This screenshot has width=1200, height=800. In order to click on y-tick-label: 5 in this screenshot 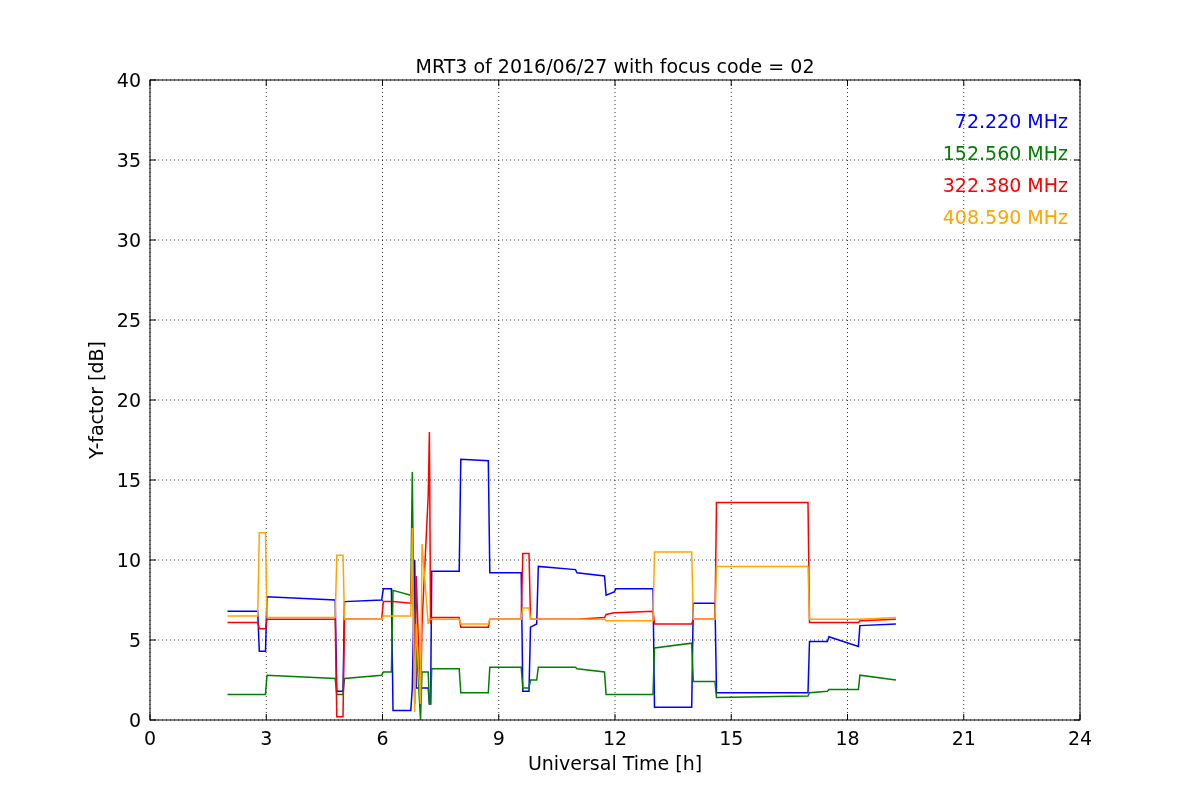, I will do `click(134, 640)`.